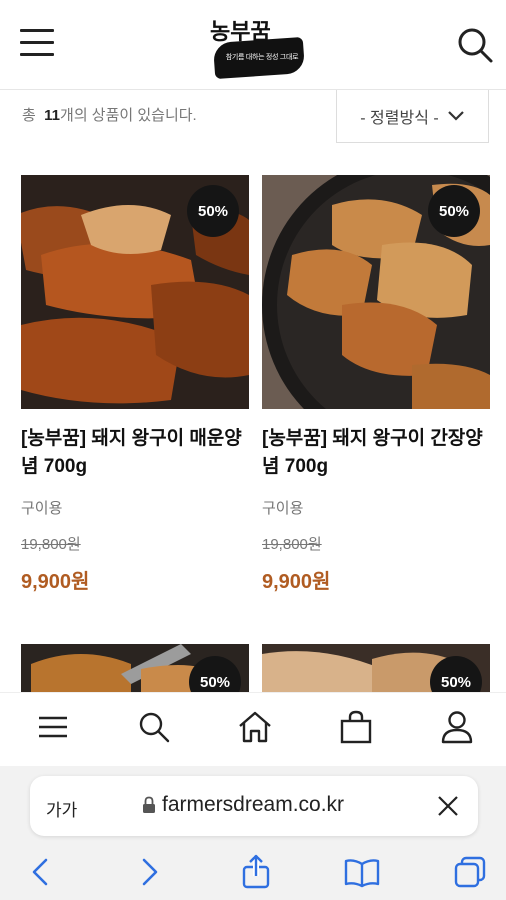  What do you see at coordinates (256, 872) in the screenshot?
I see `share-icon` at bounding box center [256, 872].